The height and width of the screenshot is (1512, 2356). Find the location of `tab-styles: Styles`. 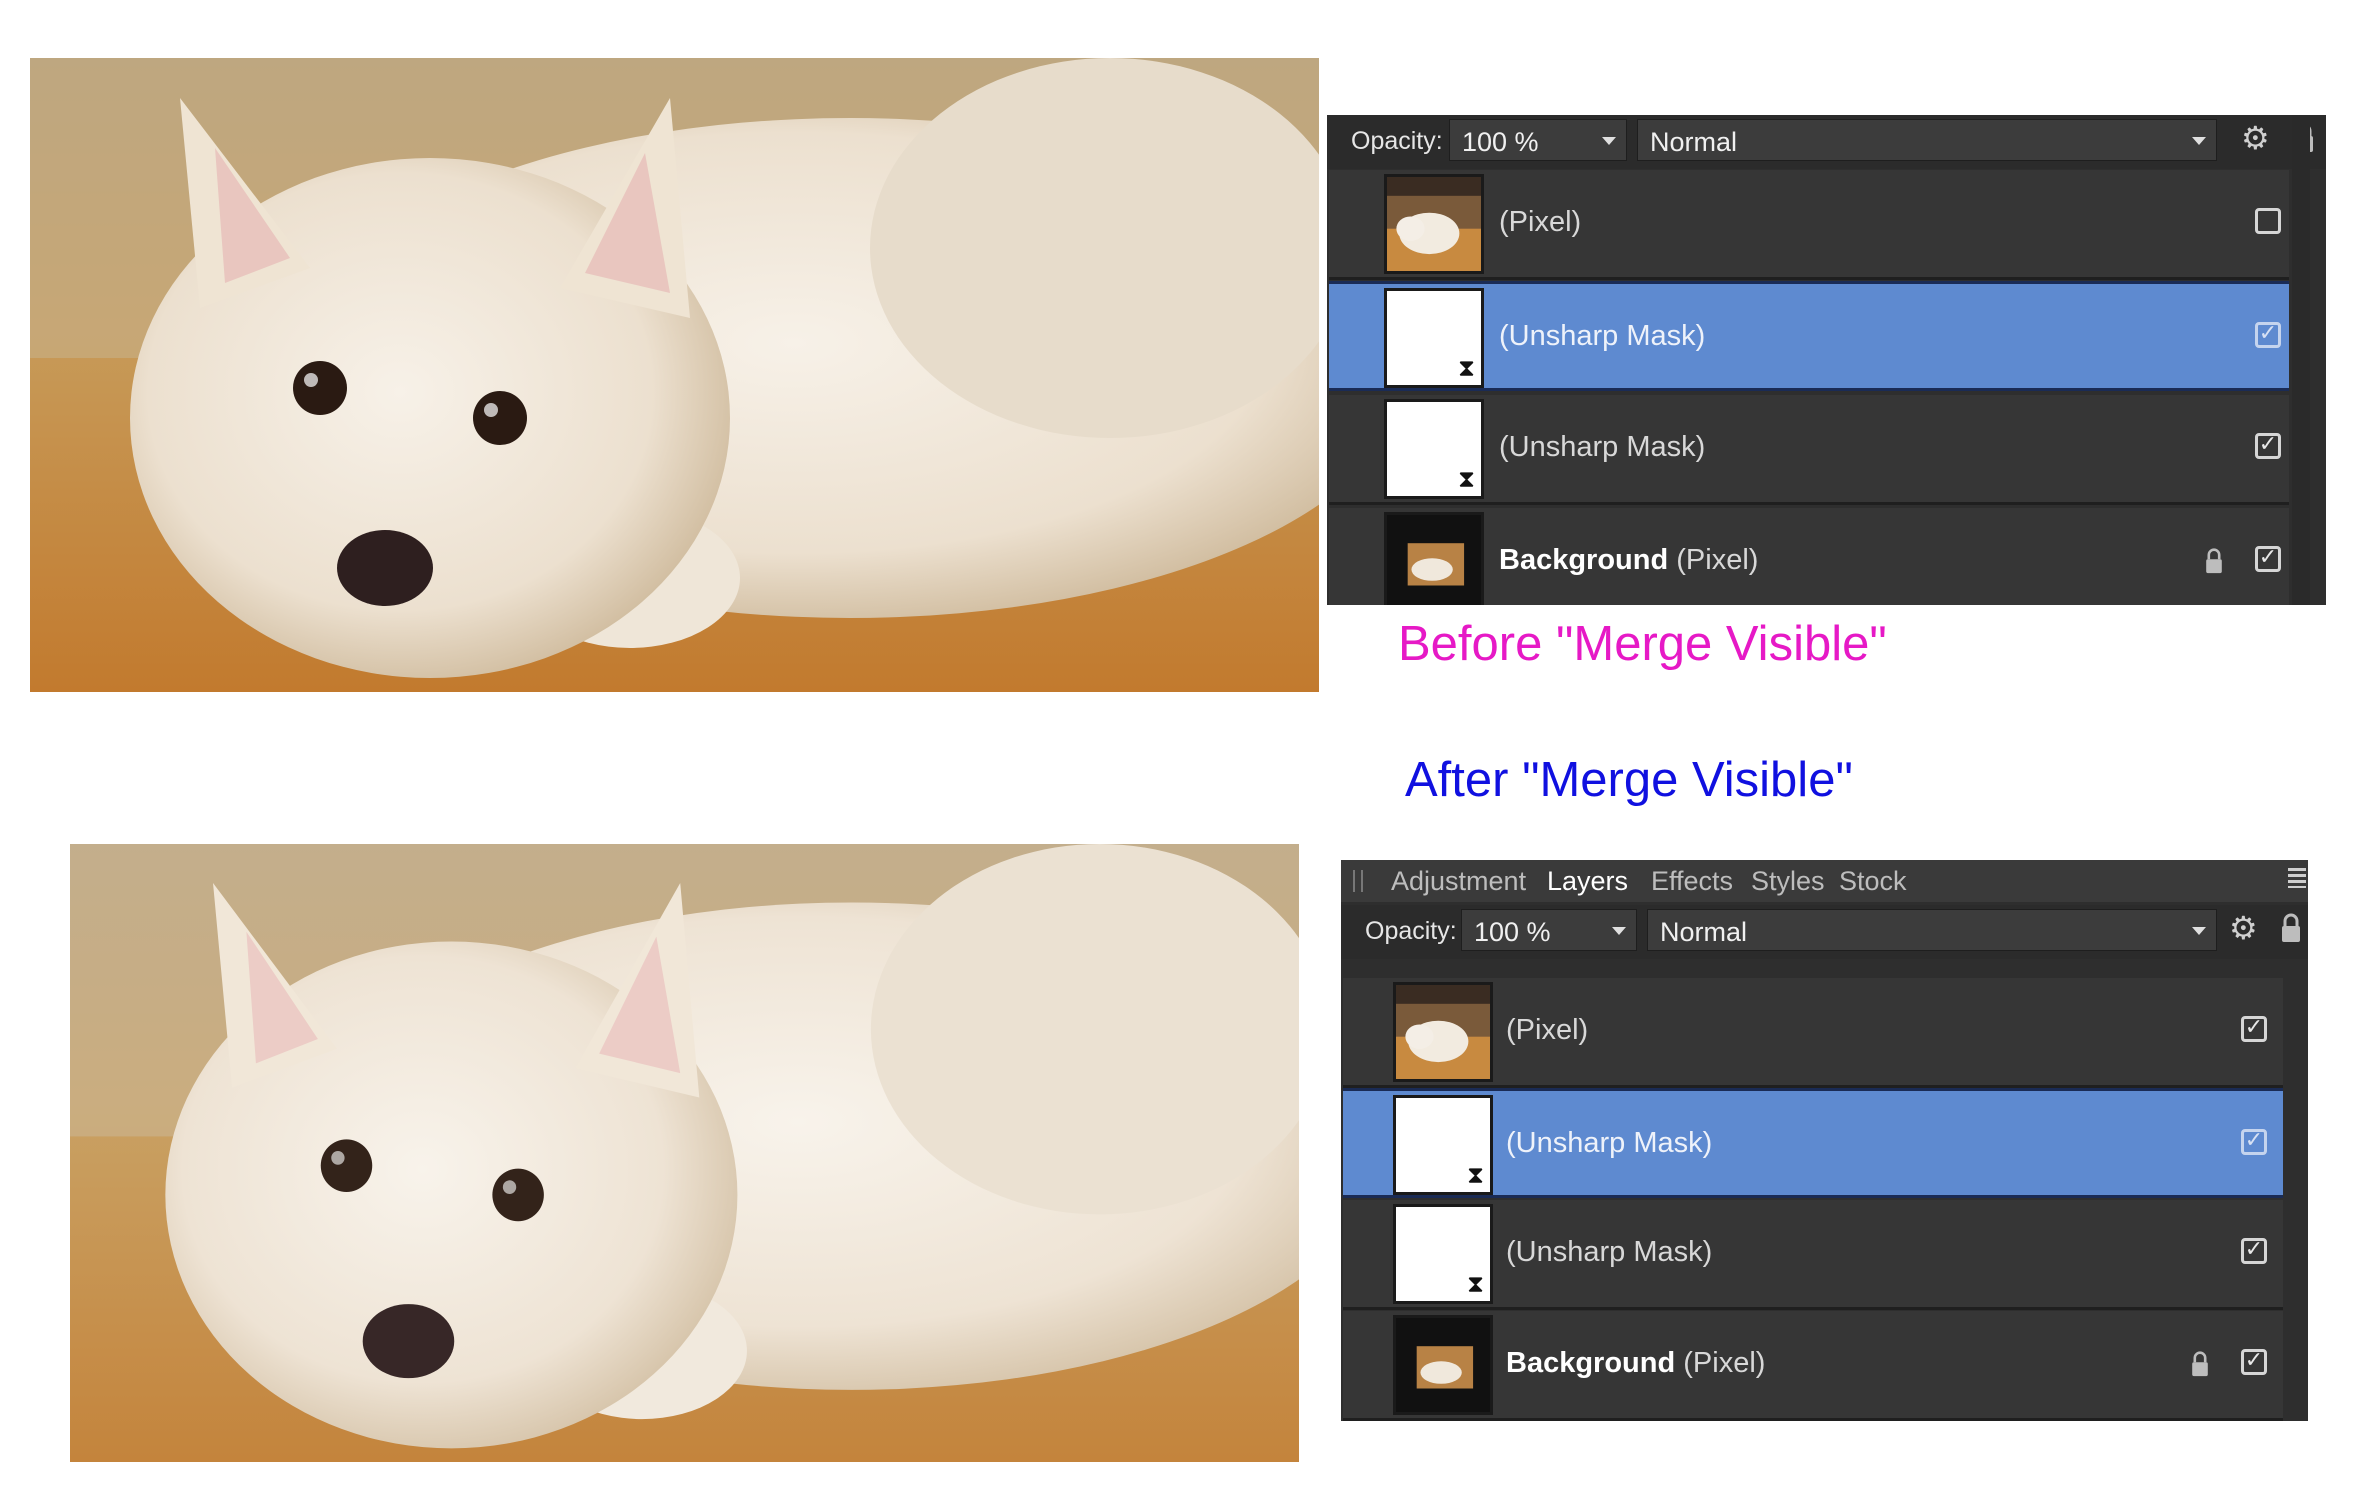

tab-styles: Styles is located at coordinates (1788, 881).